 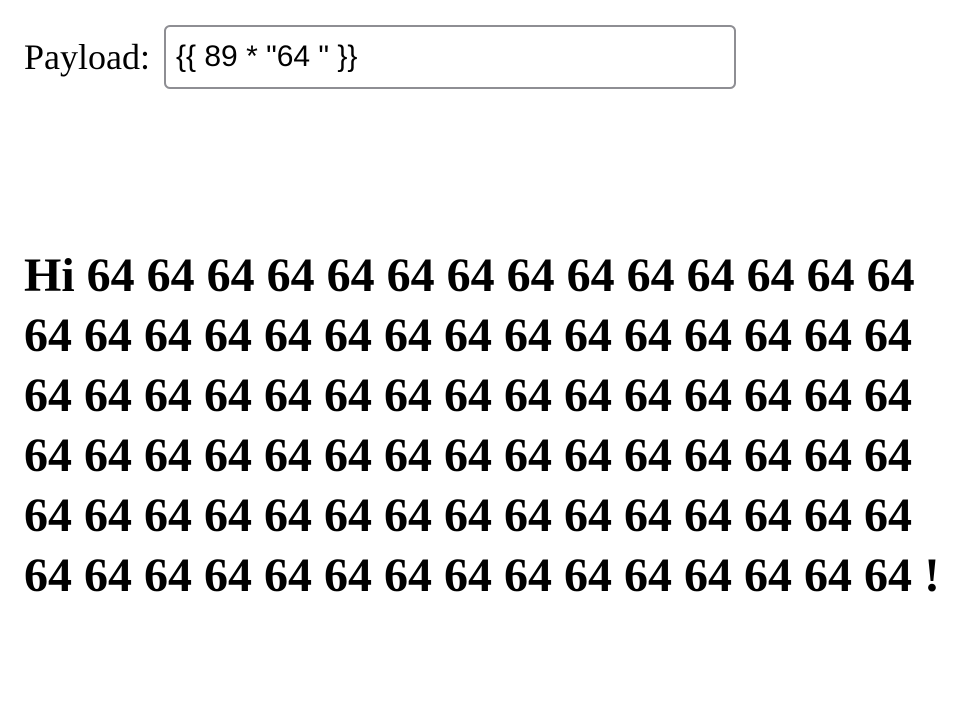 What do you see at coordinates (87, 57) in the screenshot?
I see `payload-label: Payload:` at bounding box center [87, 57].